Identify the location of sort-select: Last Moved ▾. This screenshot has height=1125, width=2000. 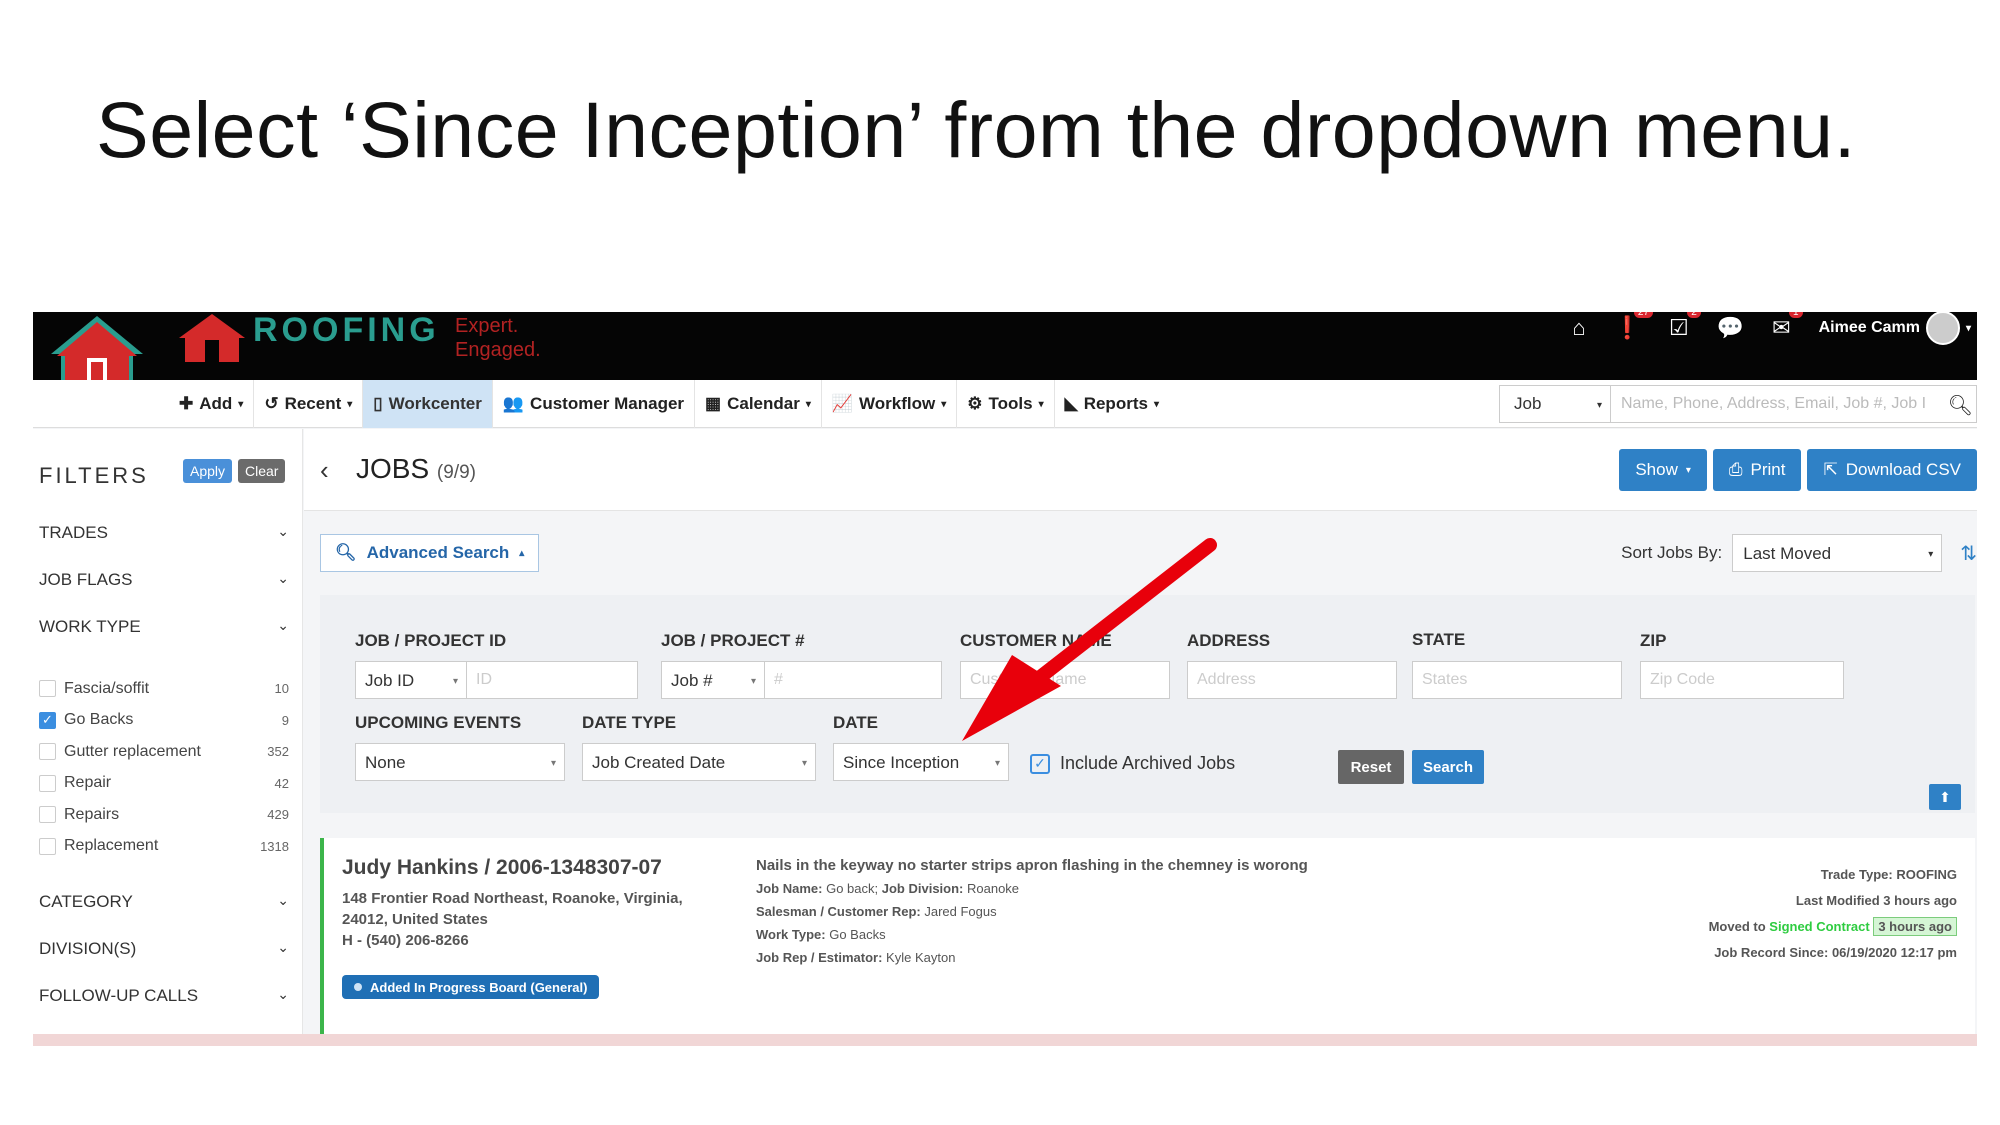
(1837, 553).